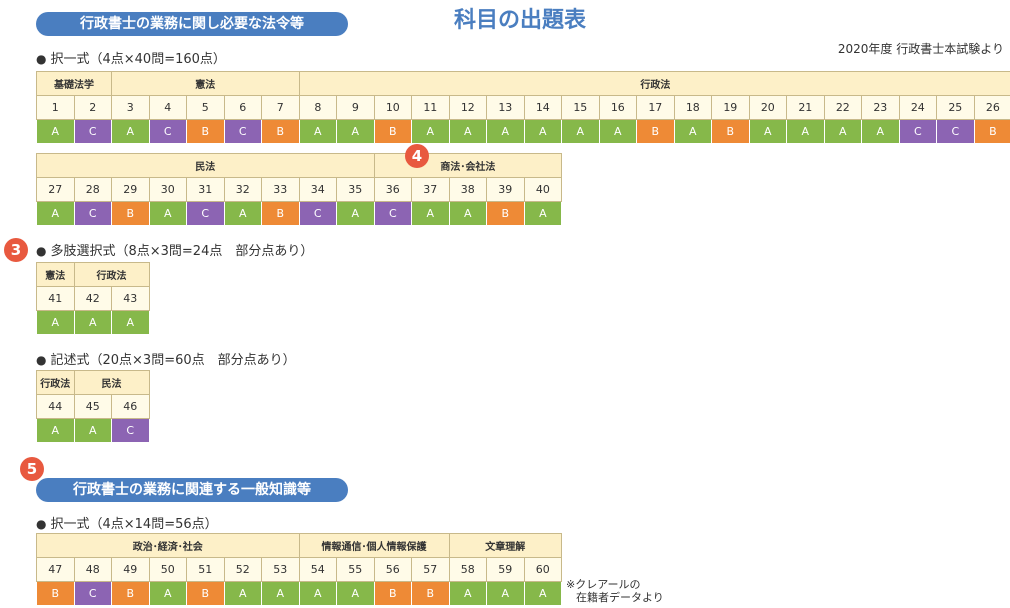  I want to click on footnote: ※クレアールの 在籍者データより, so click(615, 591).